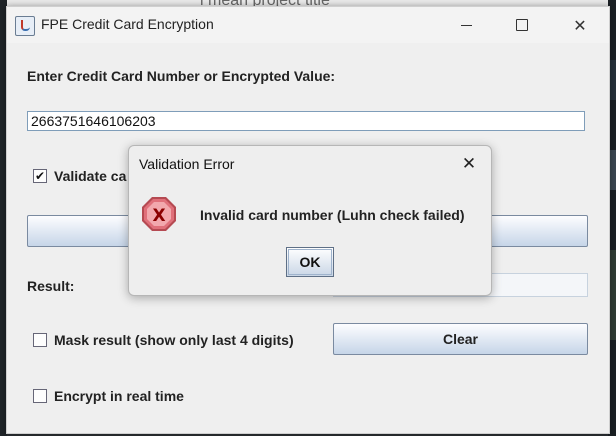  I want to click on decrypt-button, so click(538, 231).